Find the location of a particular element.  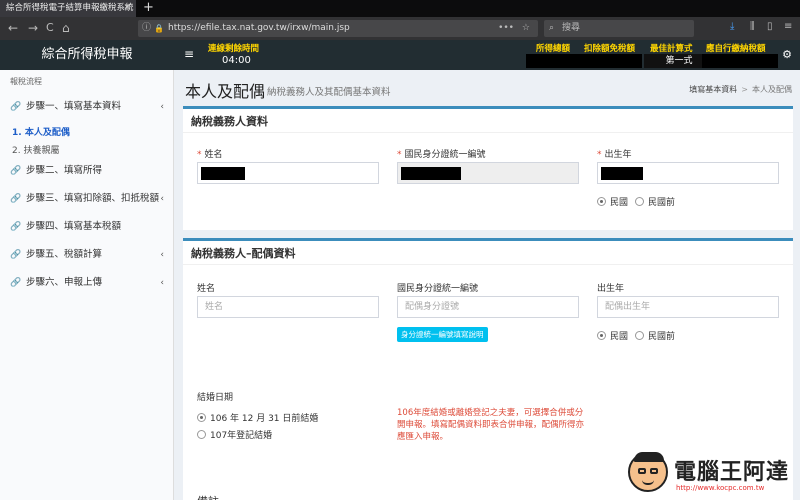

download-icon: ⤓ is located at coordinates (732, 26).